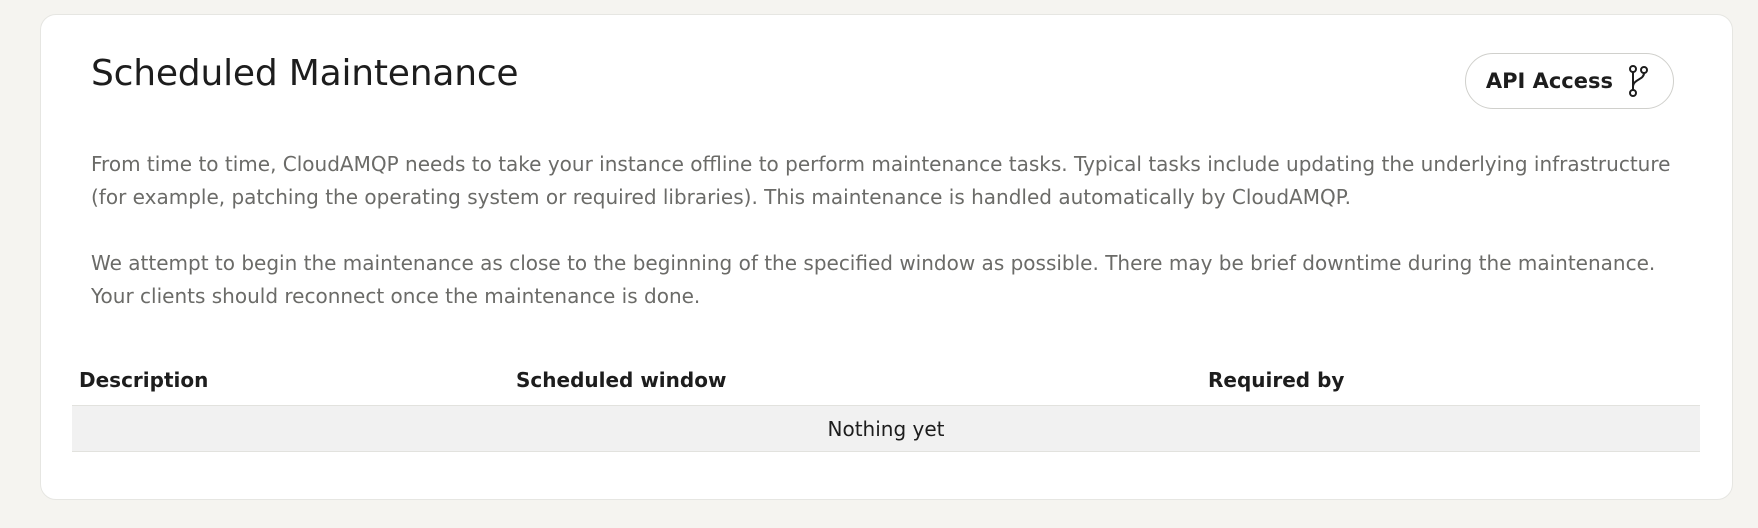 This screenshot has height=528, width=1758. I want to click on table-header-row: Description Scheduled window Required by, so click(886, 380).